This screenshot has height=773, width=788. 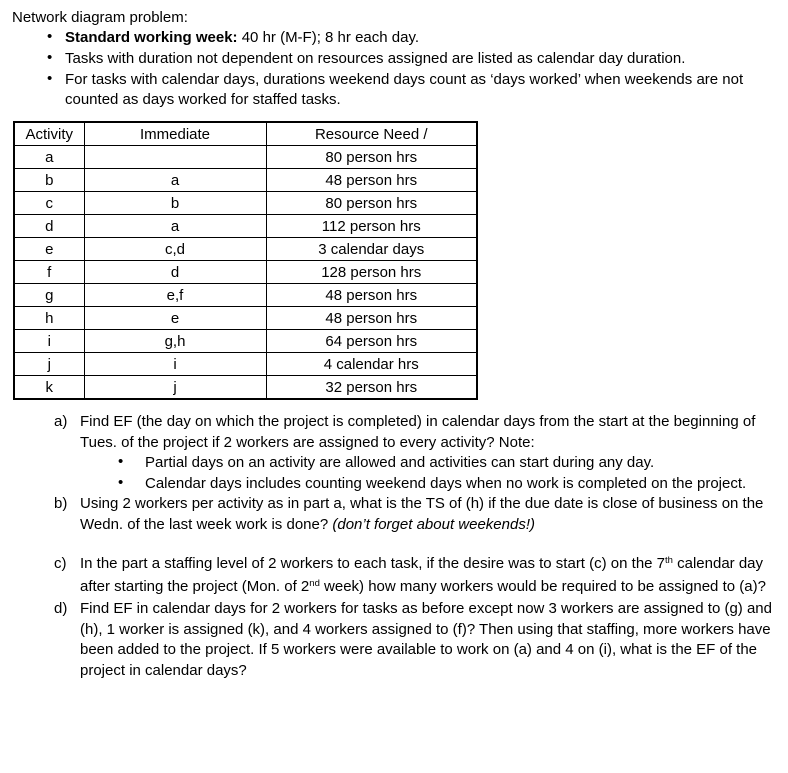 I want to click on ordinal-suffix-nd: nd, so click(x=314, y=583).